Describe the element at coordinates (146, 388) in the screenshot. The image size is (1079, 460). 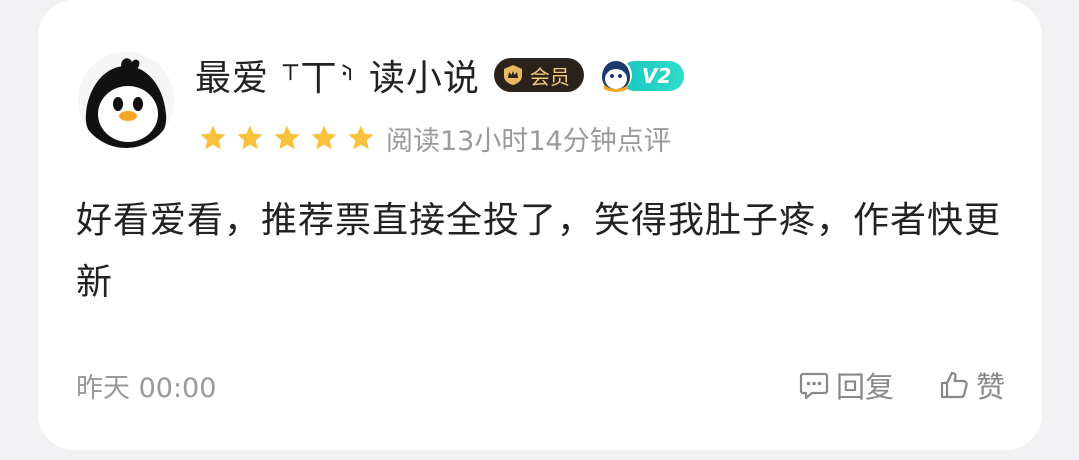
I see `comment-timestamp: 昨天 00:00` at that location.